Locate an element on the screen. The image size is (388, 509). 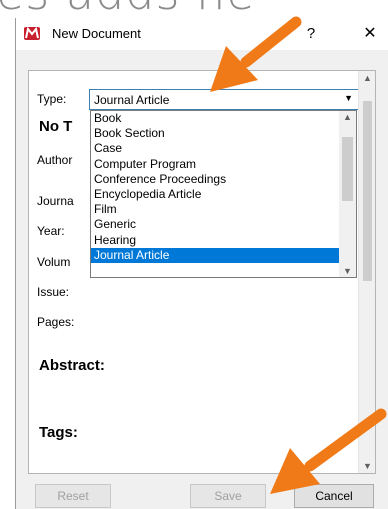
dropdown-scrollbar: ▲ ▼ is located at coordinates (347, 194).